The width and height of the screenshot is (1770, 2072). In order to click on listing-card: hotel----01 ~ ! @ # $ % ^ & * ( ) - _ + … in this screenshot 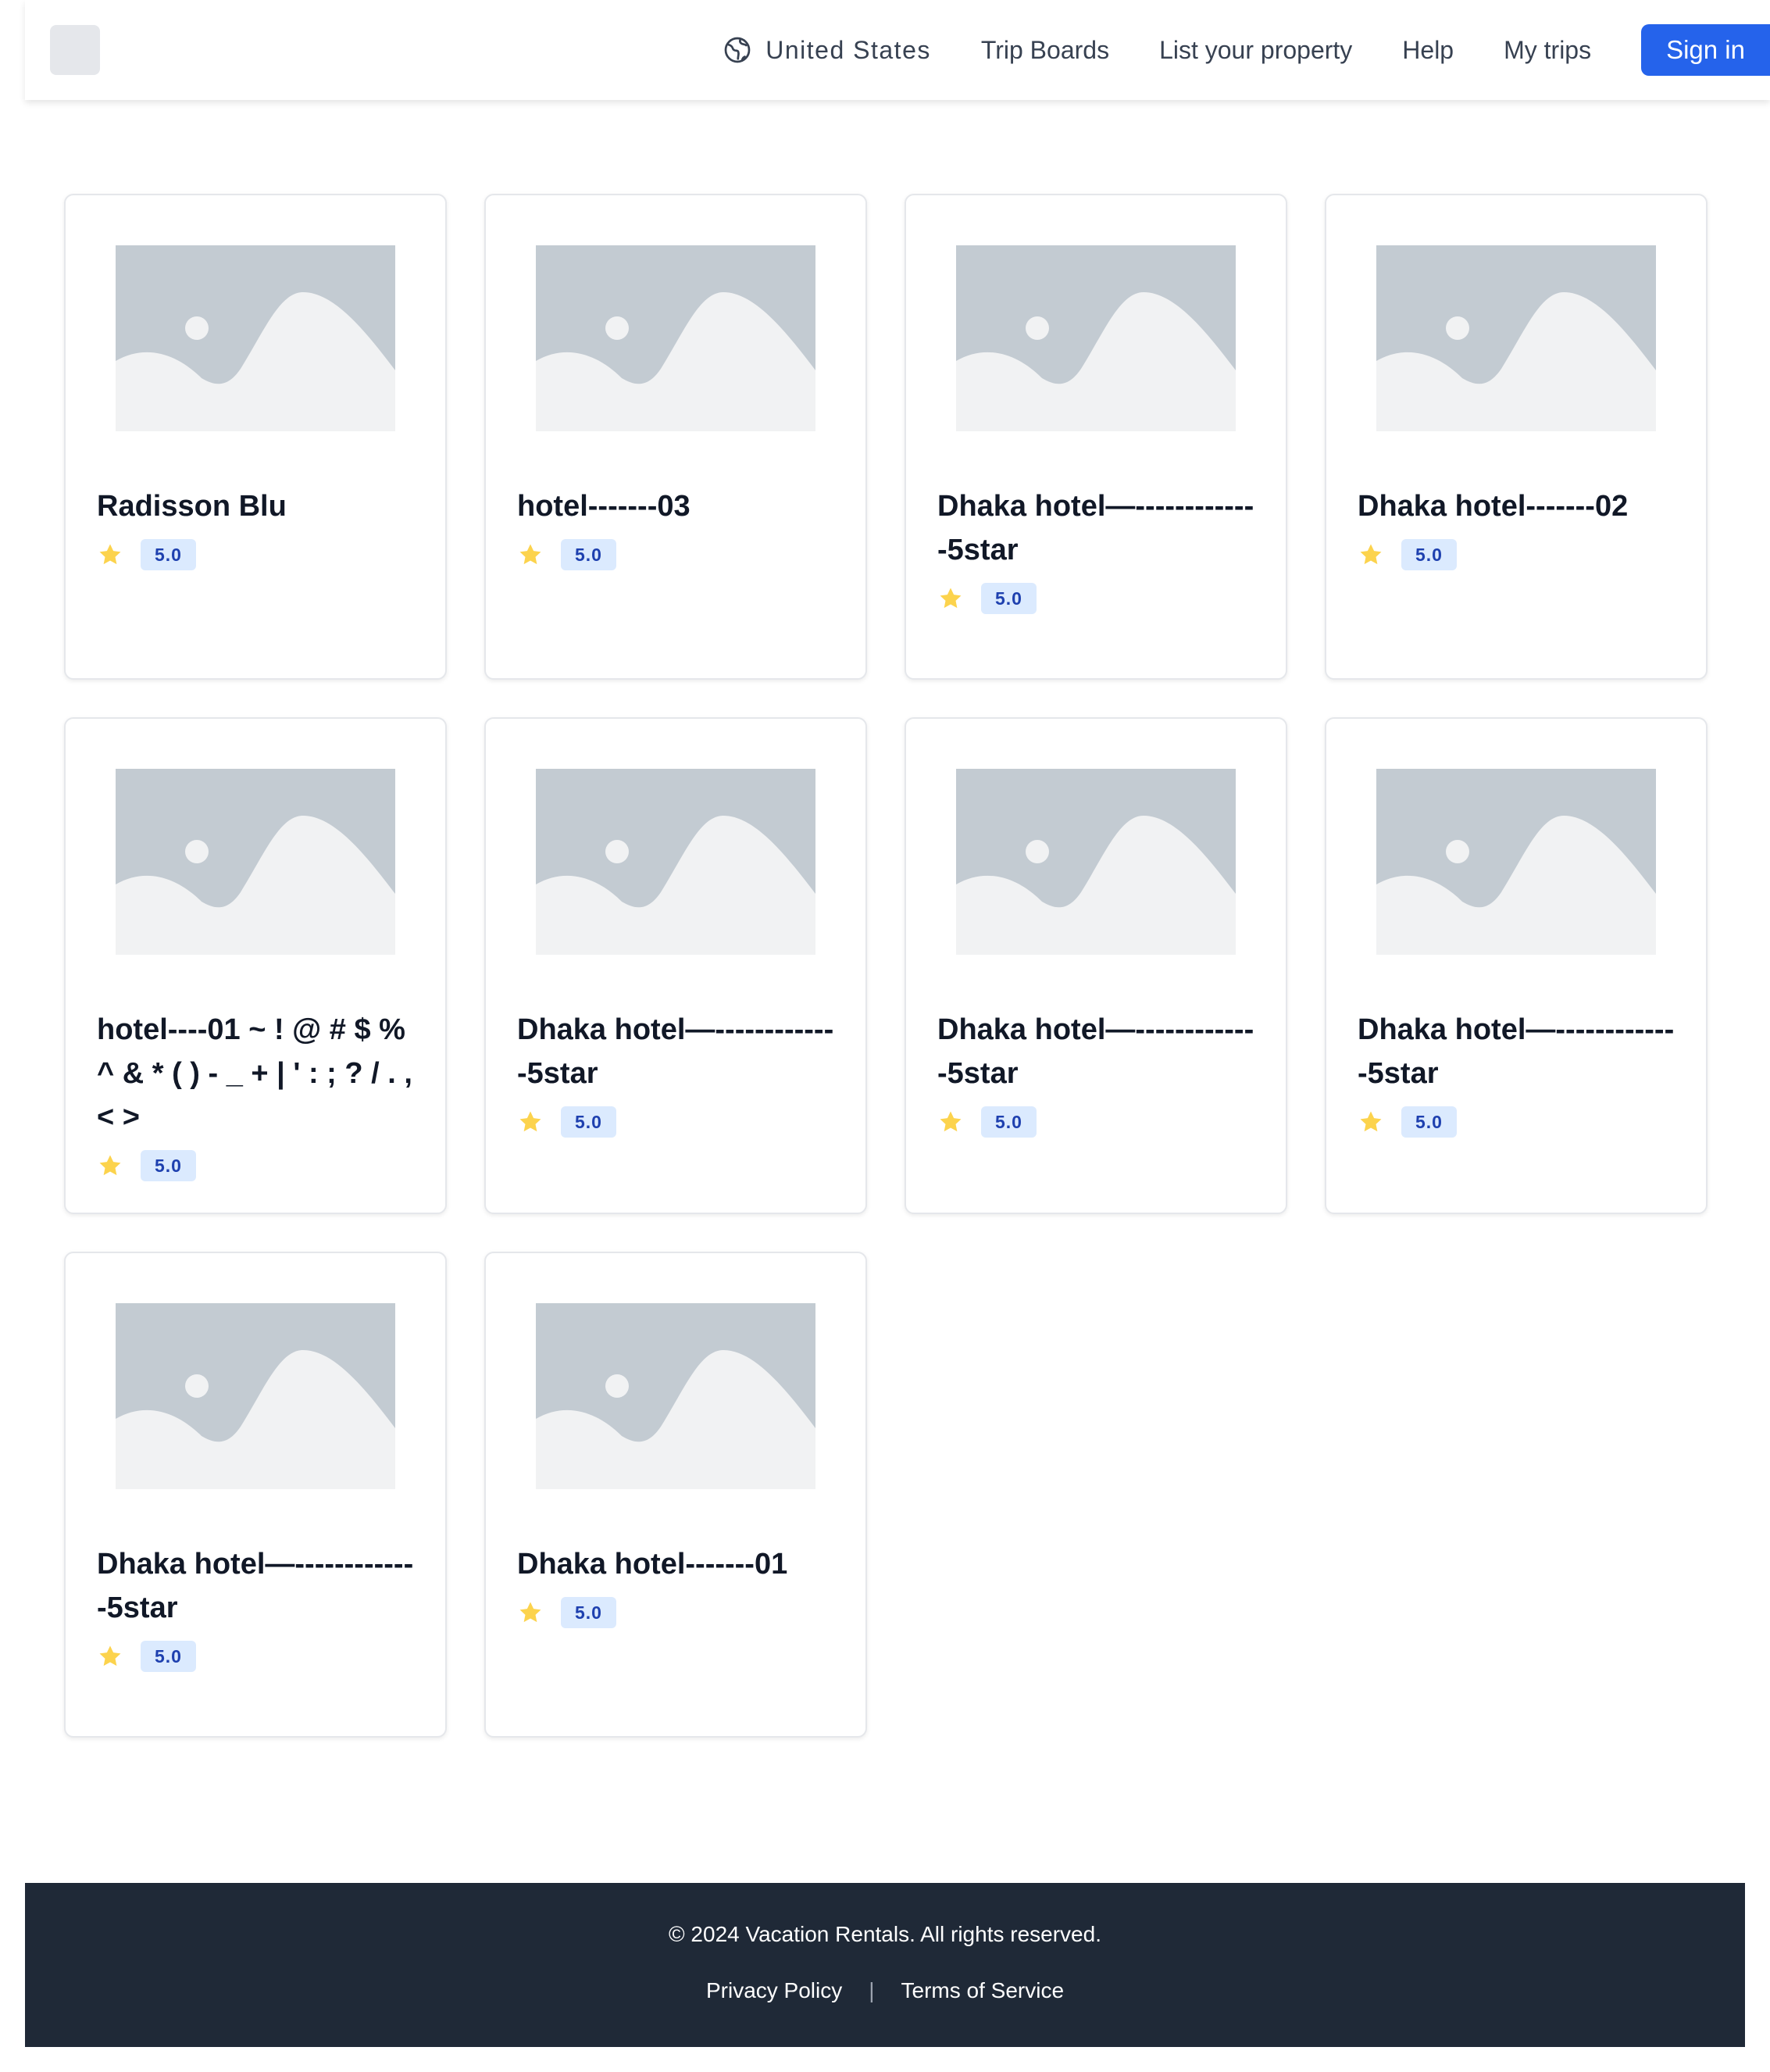, I will do `click(256, 965)`.